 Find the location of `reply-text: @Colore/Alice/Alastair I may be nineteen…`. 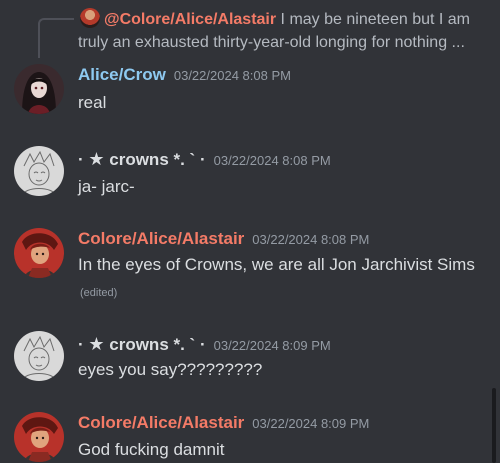

reply-text: @Colore/Alice/Alastair I may be nineteen… is located at coordinates (288, 31).